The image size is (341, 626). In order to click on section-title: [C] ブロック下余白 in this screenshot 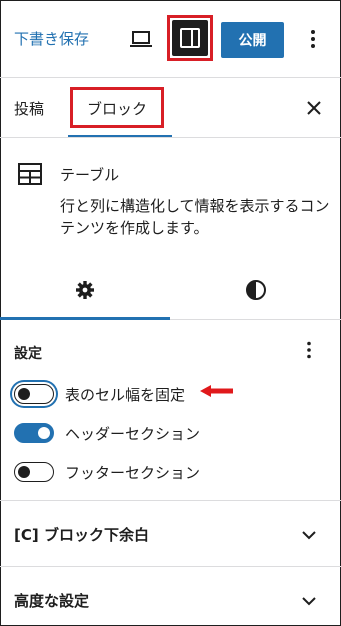, I will do `click(81, 535)`.